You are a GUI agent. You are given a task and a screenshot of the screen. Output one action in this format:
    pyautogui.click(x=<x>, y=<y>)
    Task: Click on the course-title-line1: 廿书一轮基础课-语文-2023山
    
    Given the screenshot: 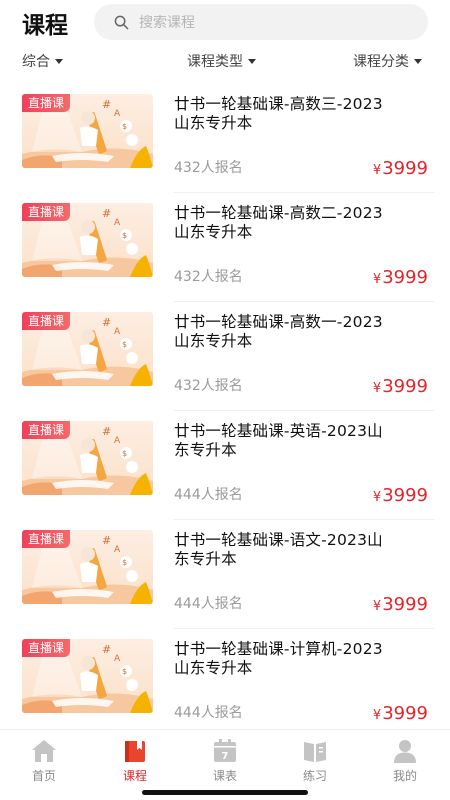 What is the action you would take?
    pyautogui.click(x=278, y=540)
    